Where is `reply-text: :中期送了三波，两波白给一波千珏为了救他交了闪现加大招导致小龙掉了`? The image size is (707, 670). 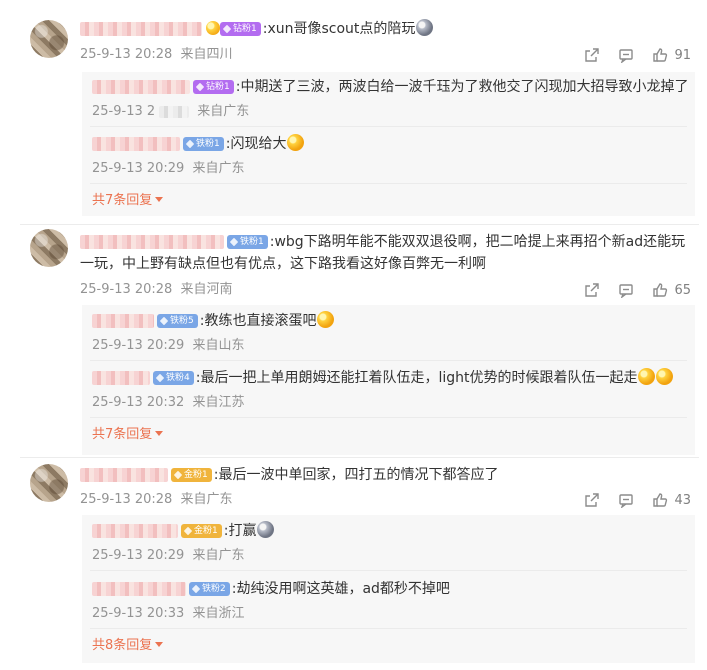
reply-text: :中期送了三波，两波白给一波千珏为了救他交了闪现加大招导致小龙掉了 is located at coordinates (462, 87).